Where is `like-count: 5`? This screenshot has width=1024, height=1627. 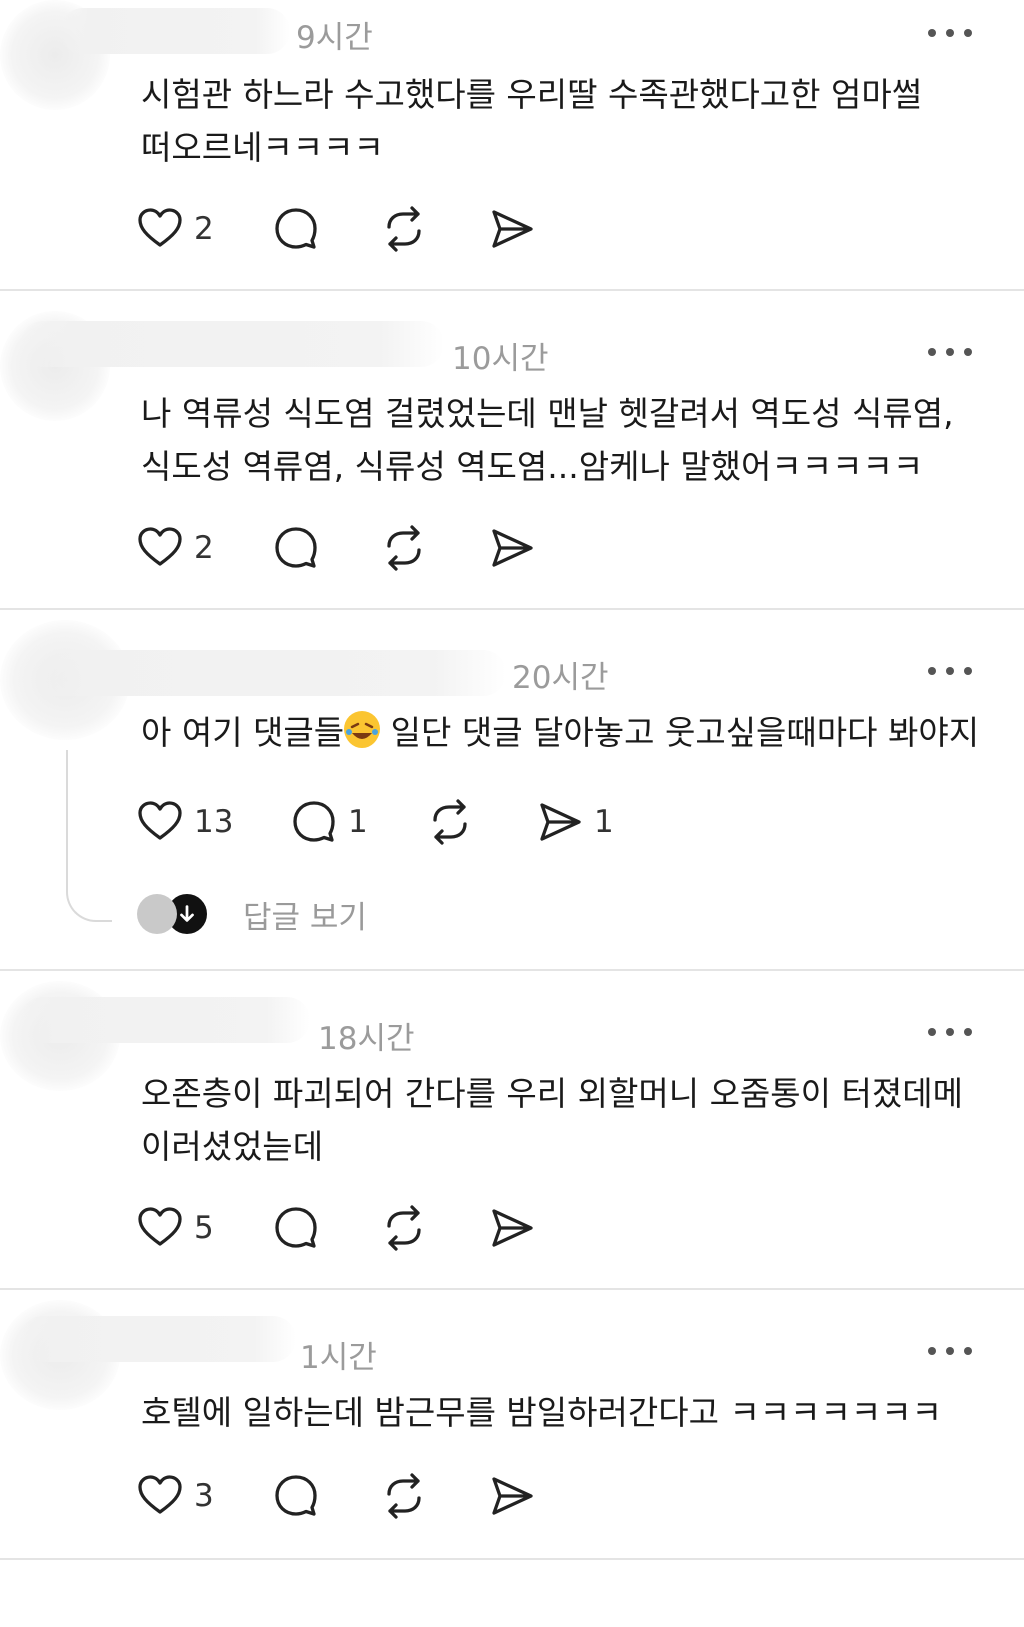 like-count: 5 is located at coordinates (204, 1228).